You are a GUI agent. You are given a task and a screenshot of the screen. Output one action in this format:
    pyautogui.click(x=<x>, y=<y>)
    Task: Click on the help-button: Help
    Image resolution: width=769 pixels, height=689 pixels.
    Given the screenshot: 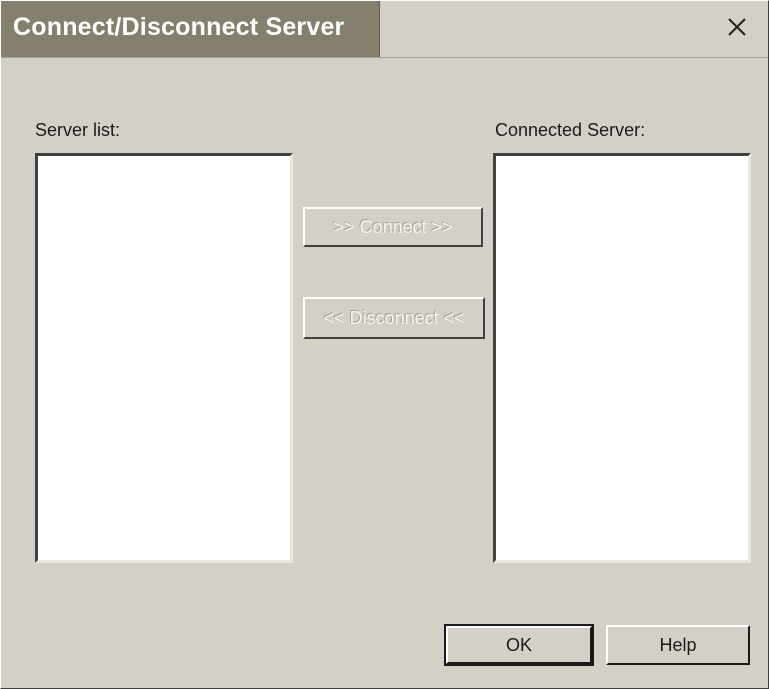 What is the action you would take?
    pyautogui.click(x=678, y=645)
    